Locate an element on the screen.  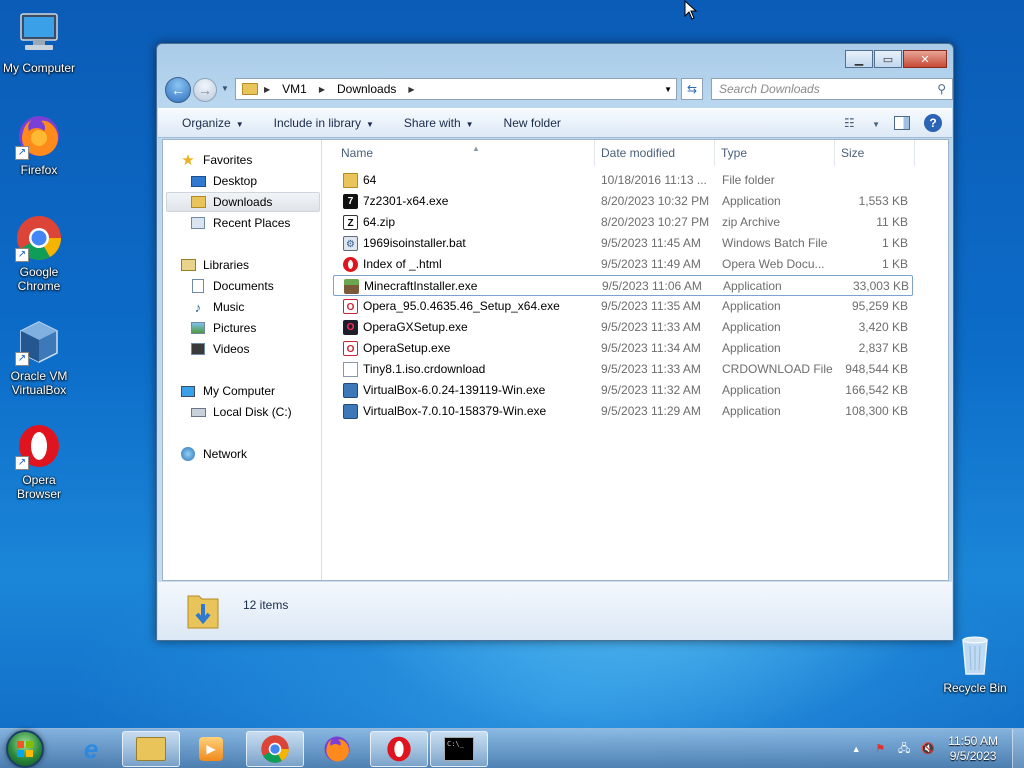
recent-pages-button: ▼ is located at coordinates (225, 88).